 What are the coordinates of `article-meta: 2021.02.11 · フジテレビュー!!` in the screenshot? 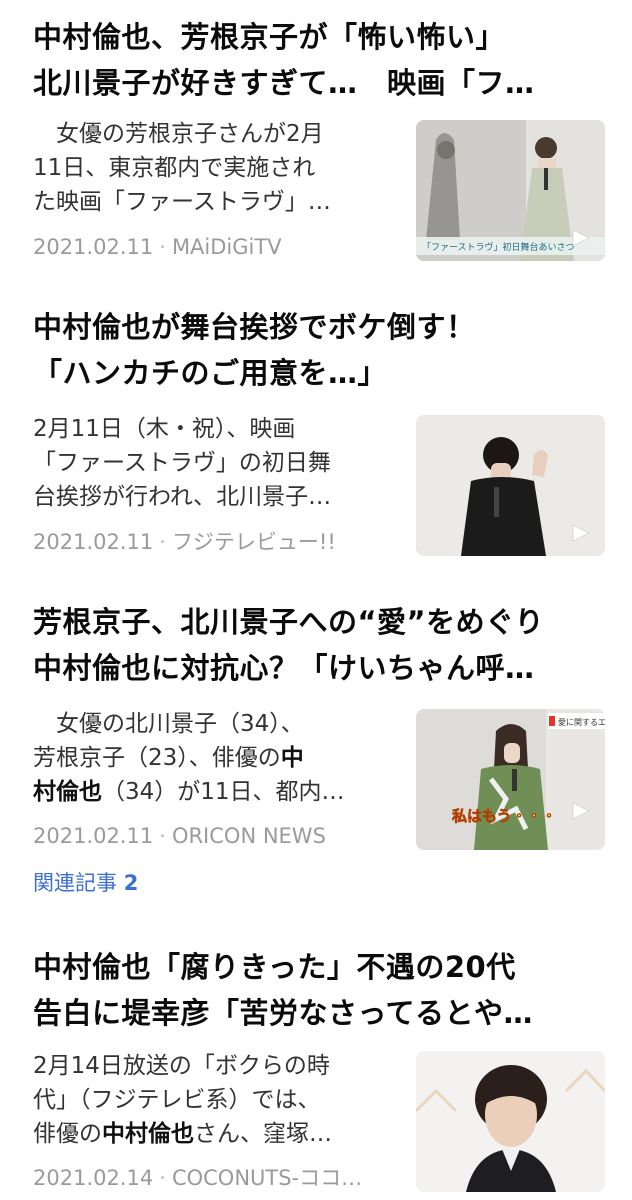 It's located at (218, 542).